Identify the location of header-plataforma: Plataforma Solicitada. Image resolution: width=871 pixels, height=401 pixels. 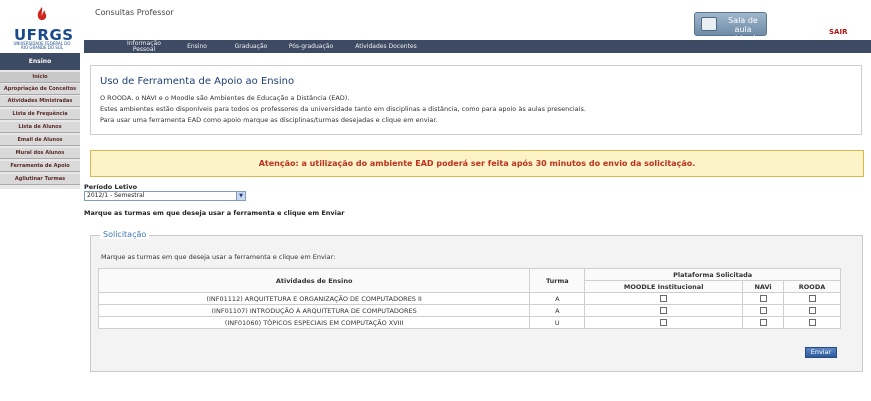
(712, 274).